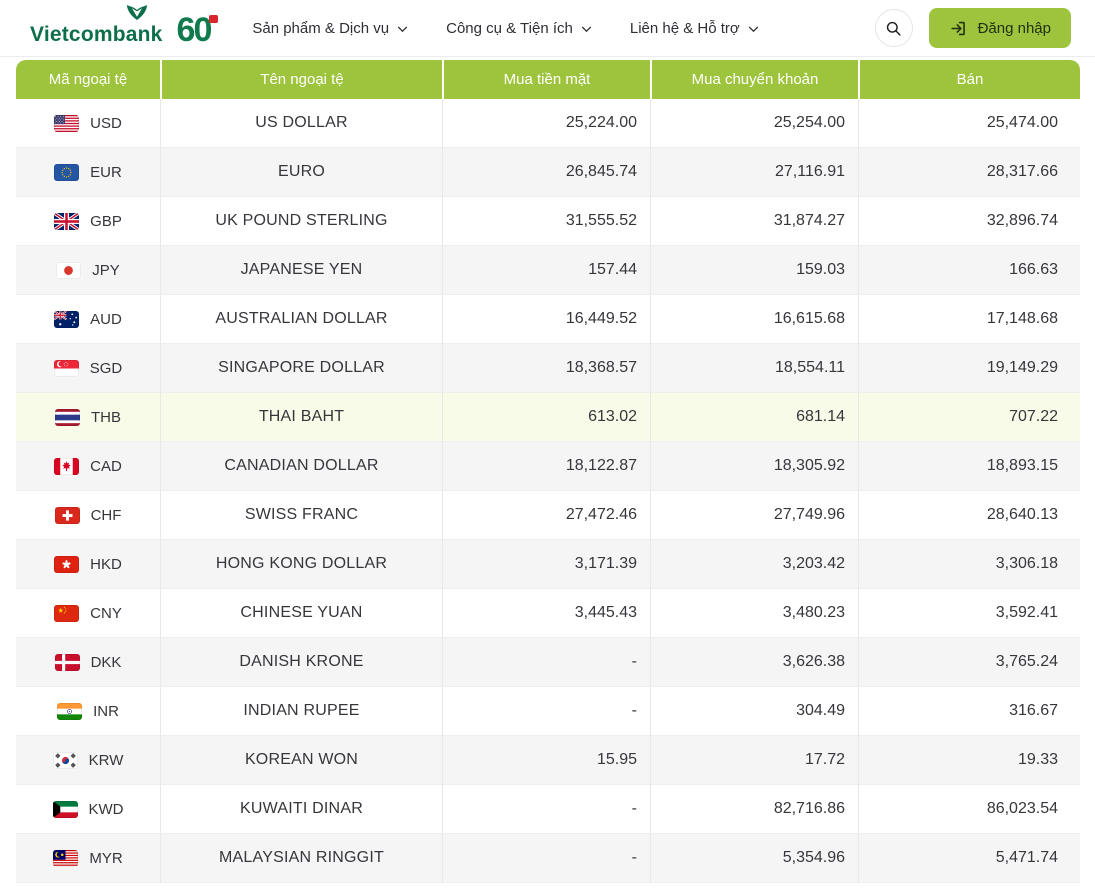  I want to click on cash-buy-rate: 613.02, so click(546, 417).